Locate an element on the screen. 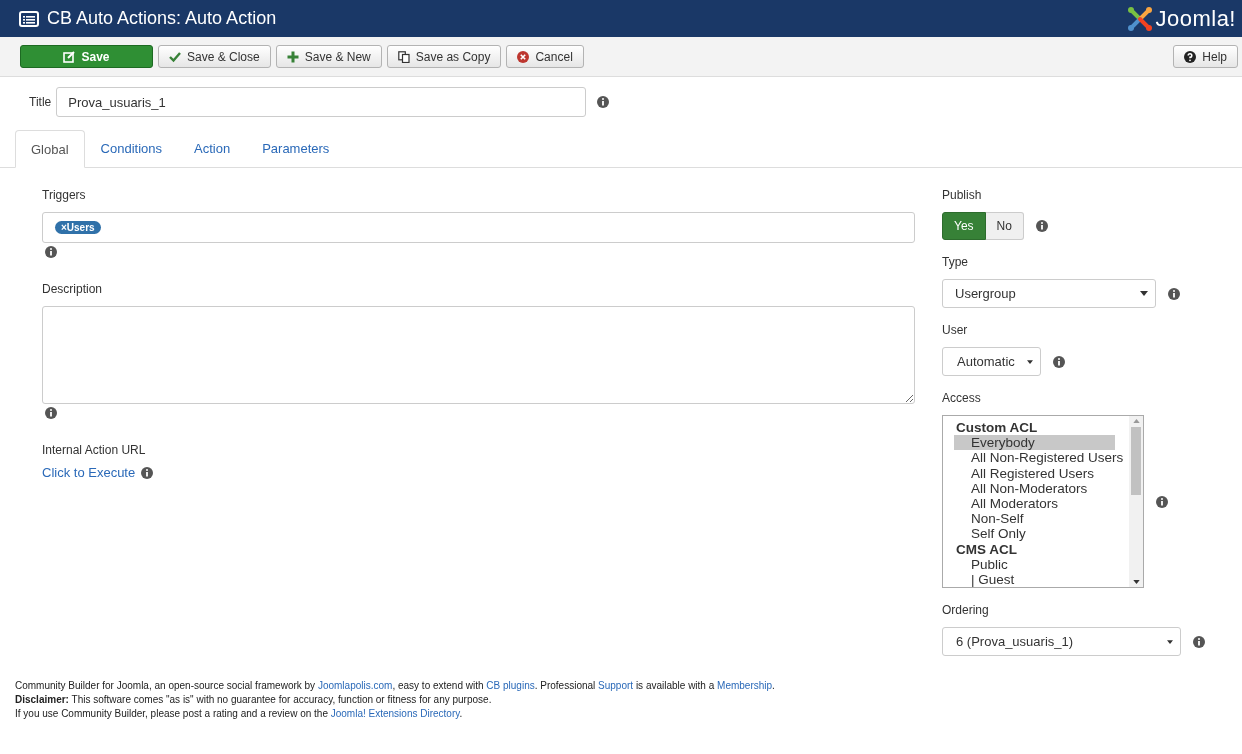 This screenshot has height=754, width=1242. list-option: Everybody is located at coordinates (1034, 443).